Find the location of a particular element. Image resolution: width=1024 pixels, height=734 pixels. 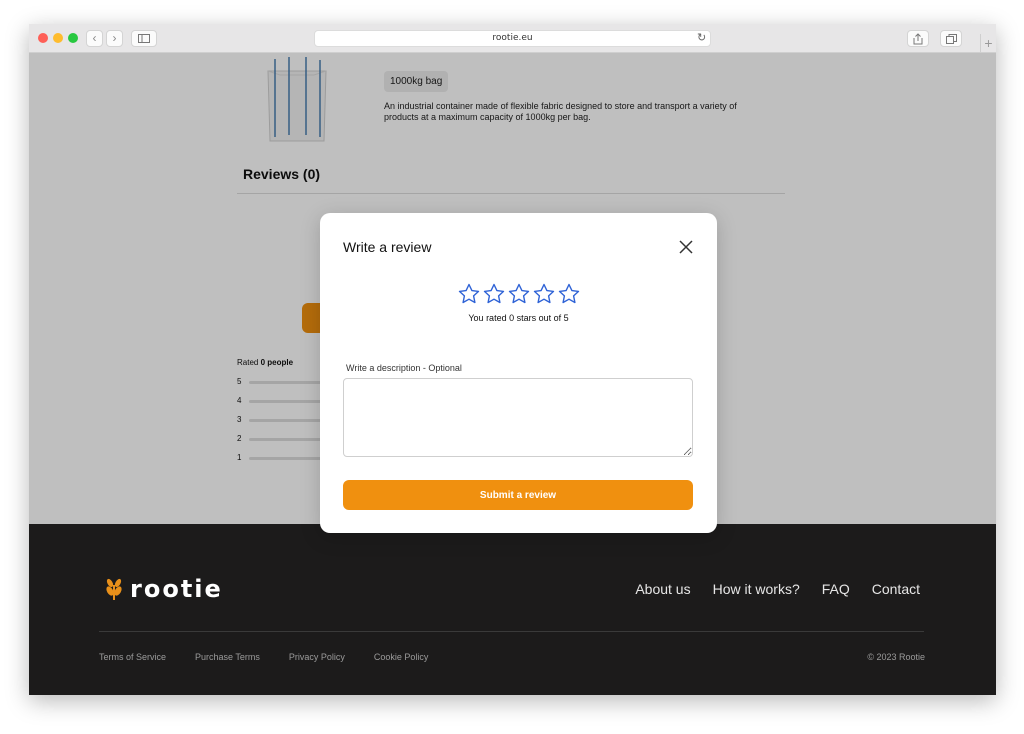

footer-nav: About us How it works? FAQ Contact is located at coordinates (777, 589).